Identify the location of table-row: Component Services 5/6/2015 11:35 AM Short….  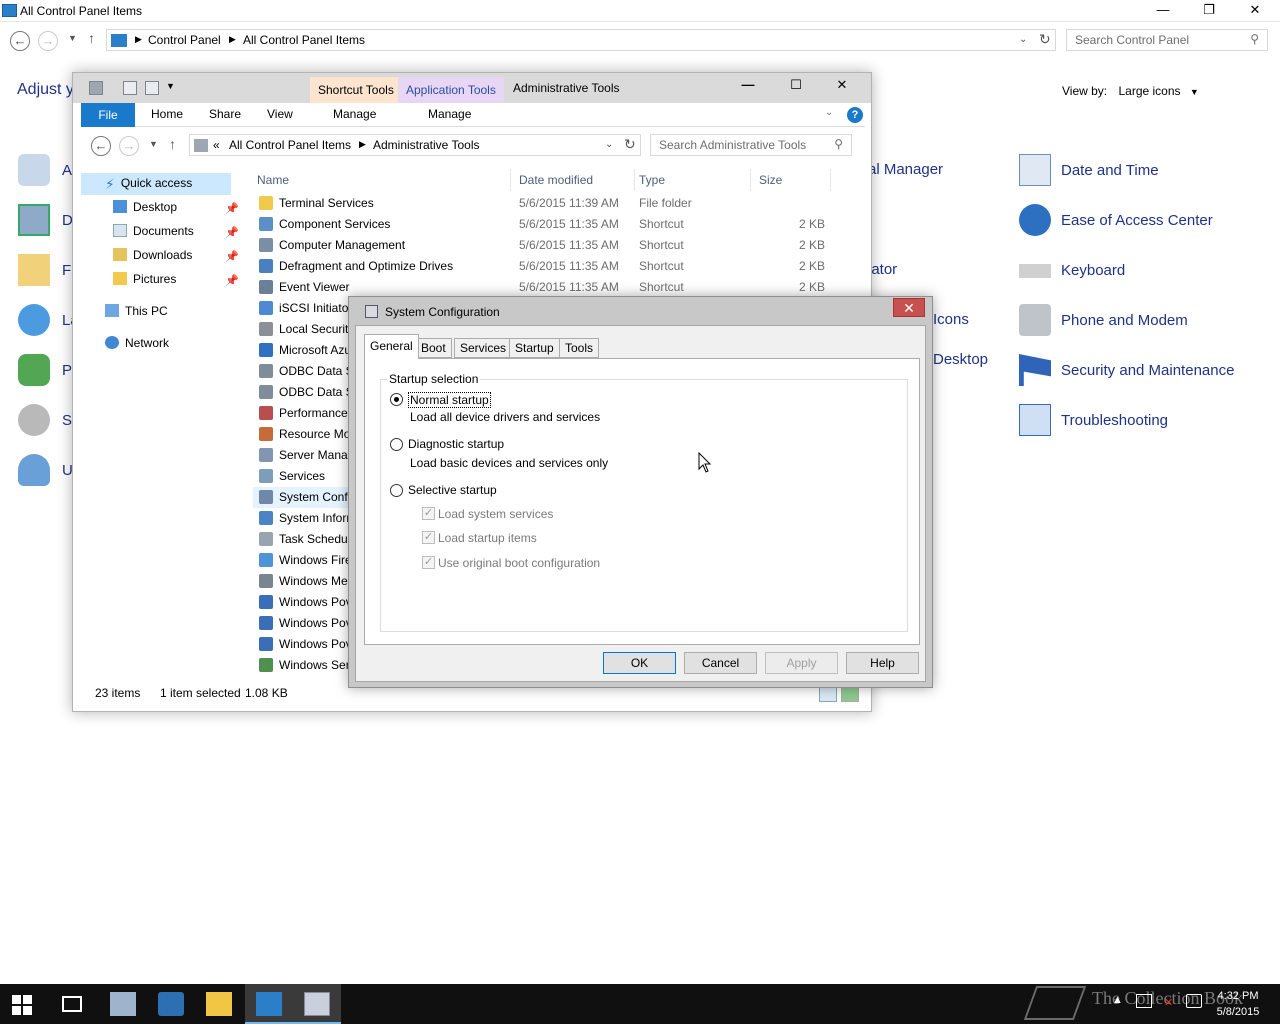
(543, 224).